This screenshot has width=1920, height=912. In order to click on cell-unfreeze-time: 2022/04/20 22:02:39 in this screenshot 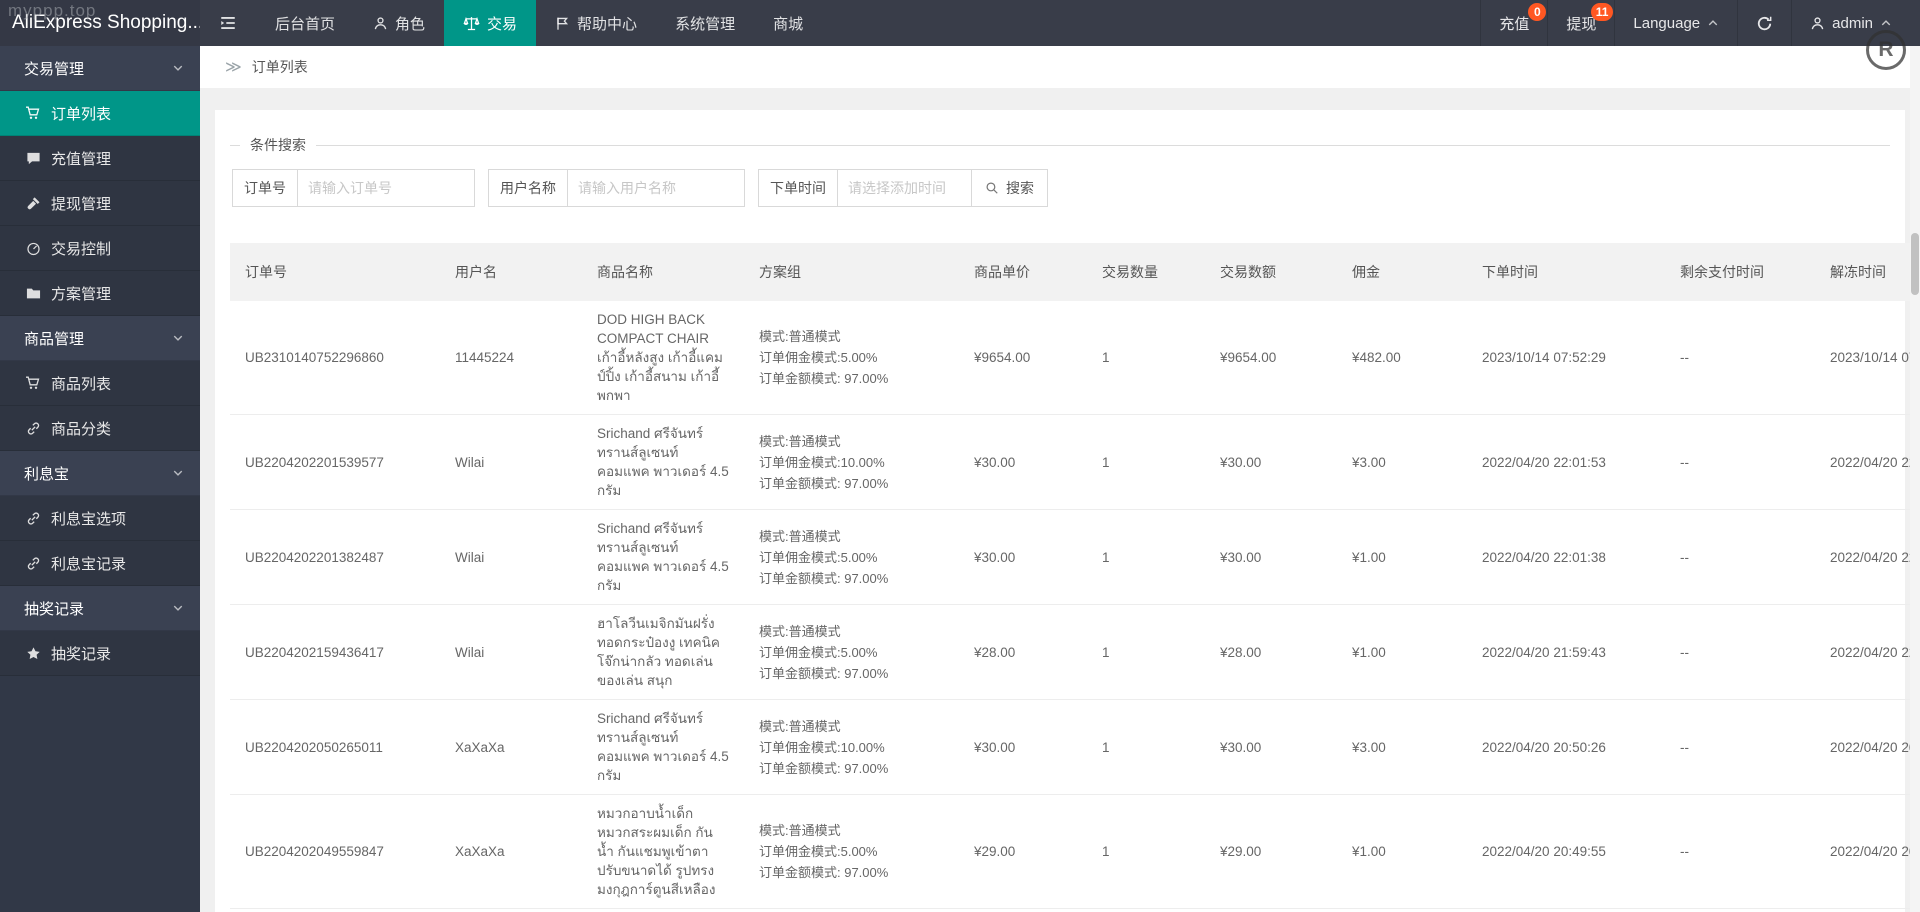, I will do `click(1867, 557)`.